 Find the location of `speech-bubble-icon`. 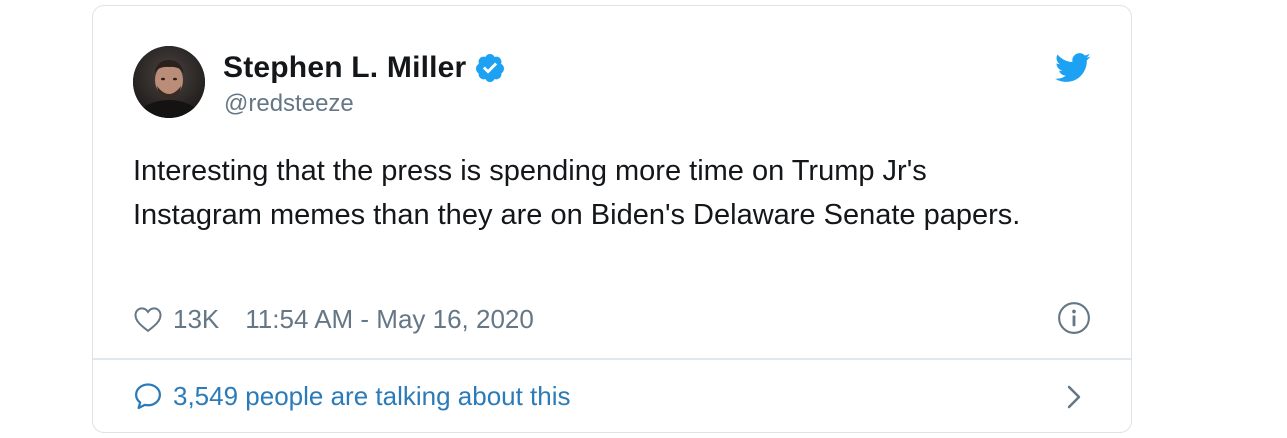

speech-bubble-icon is located at coordinates (148, 396).